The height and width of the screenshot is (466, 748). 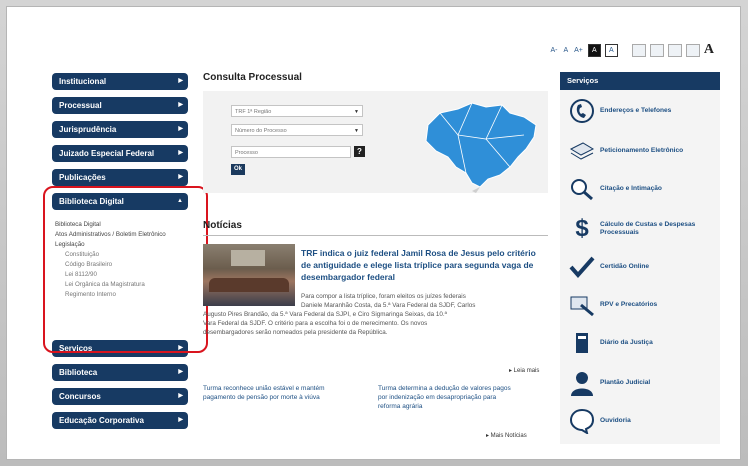 What do you see at coordinates (582, 111) in the screenshot?
I see `contact-icon` at bounding box center [582, 111].